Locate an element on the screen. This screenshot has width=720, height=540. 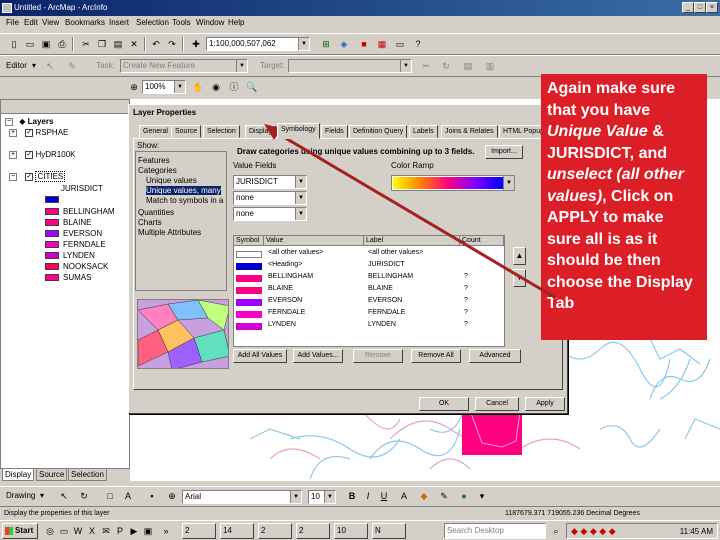
value-field-3: none ▼ is located at coordinates (270, 214).